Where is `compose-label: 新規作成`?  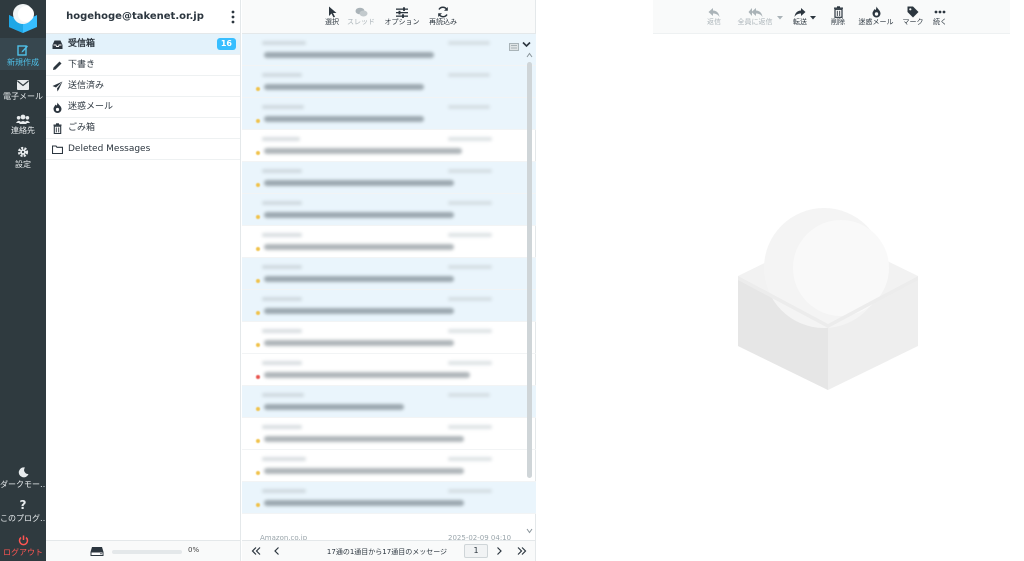 compose-label: 新規作成 is located at coordinates (23, 62).